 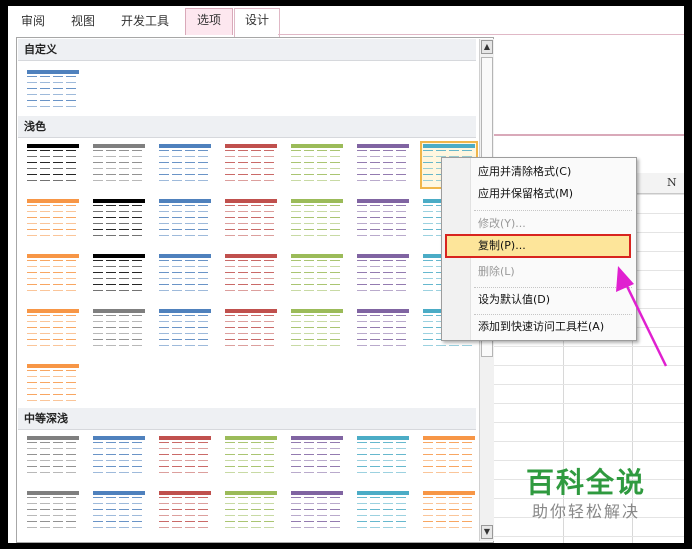 What do you see at coordinates (145, 21) in the screenshot?
I see `tab-developer: 开发工具` at bounding box center [145, 21].